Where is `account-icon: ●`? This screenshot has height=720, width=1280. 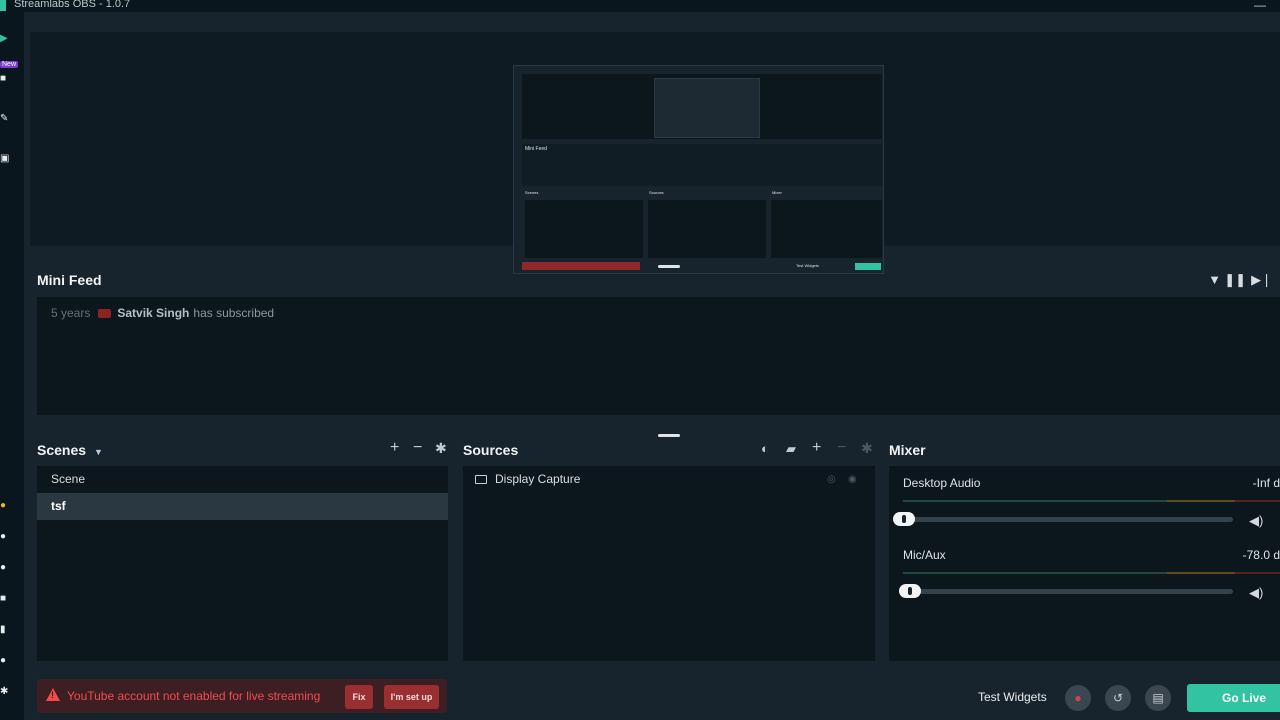
account-icon: ● is located at coordinates (4, 661).